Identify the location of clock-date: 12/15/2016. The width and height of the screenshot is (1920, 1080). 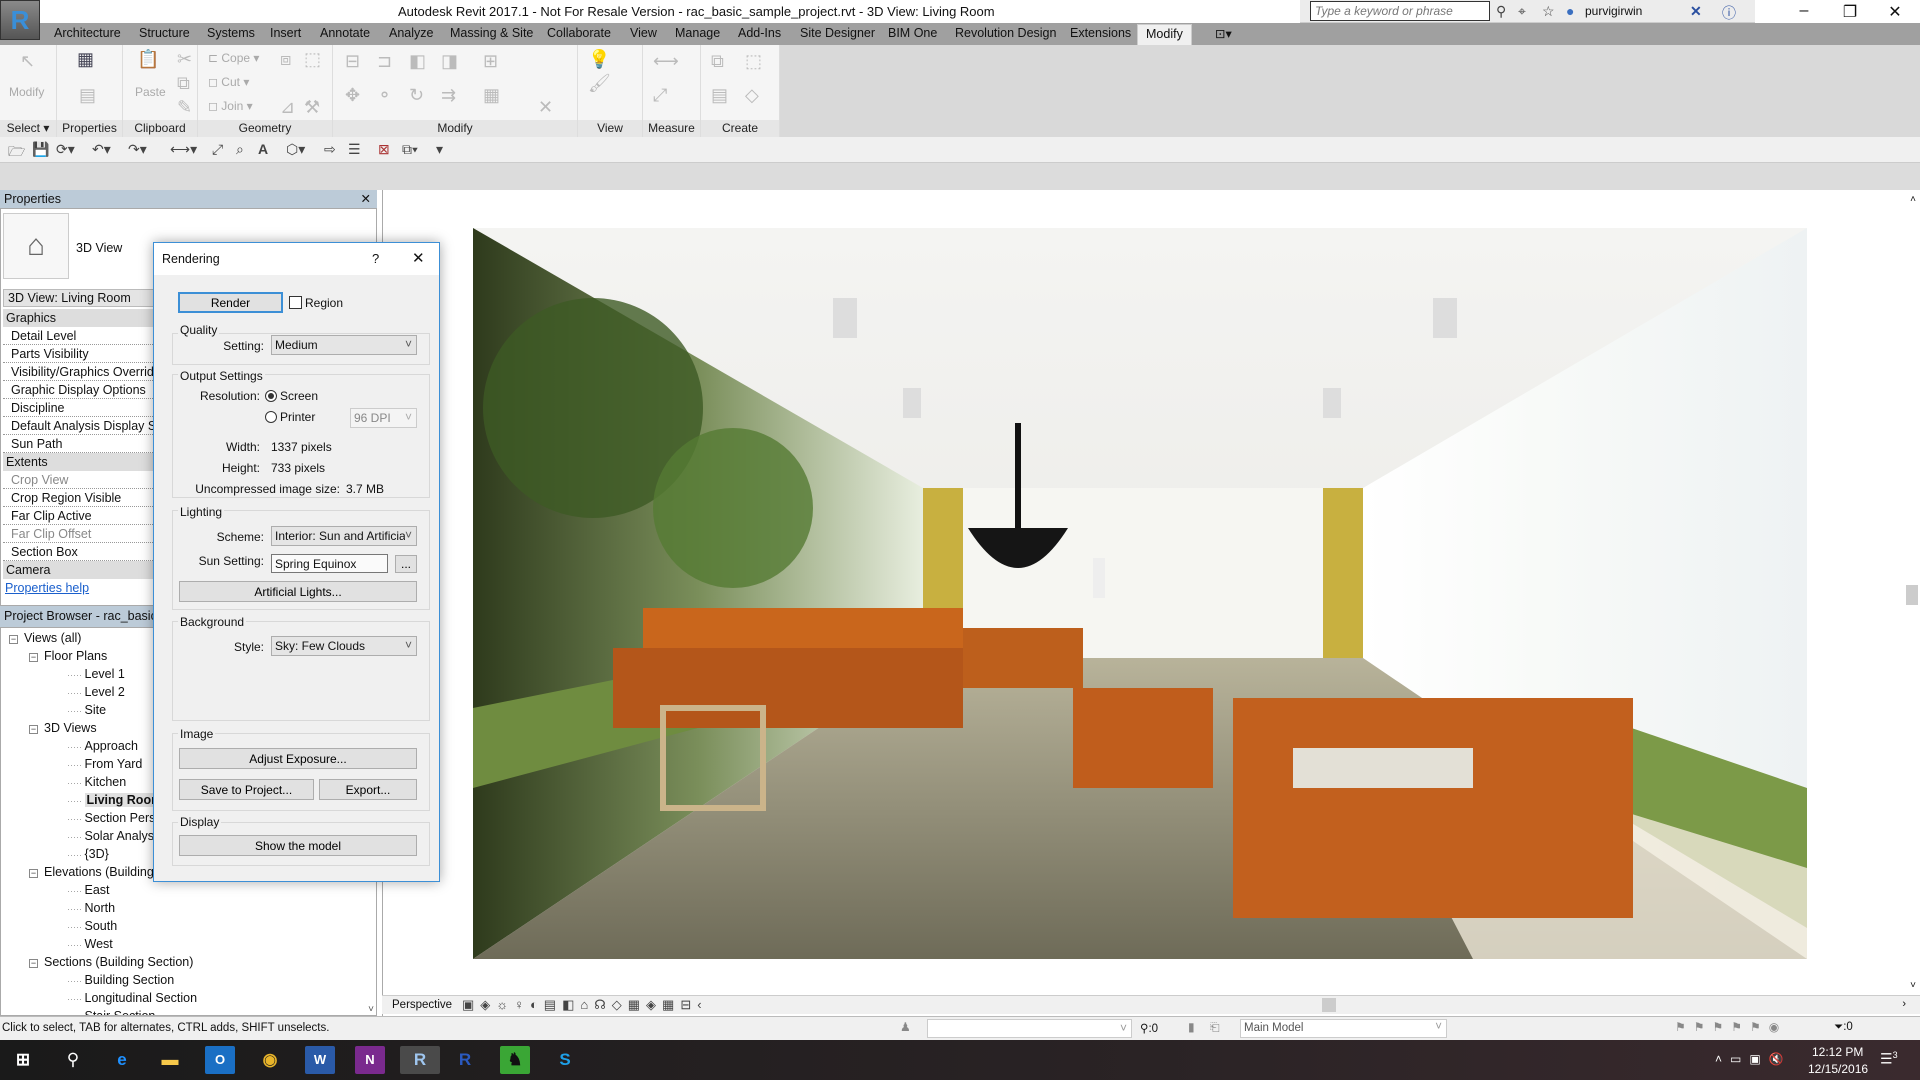
(1838, 1069).